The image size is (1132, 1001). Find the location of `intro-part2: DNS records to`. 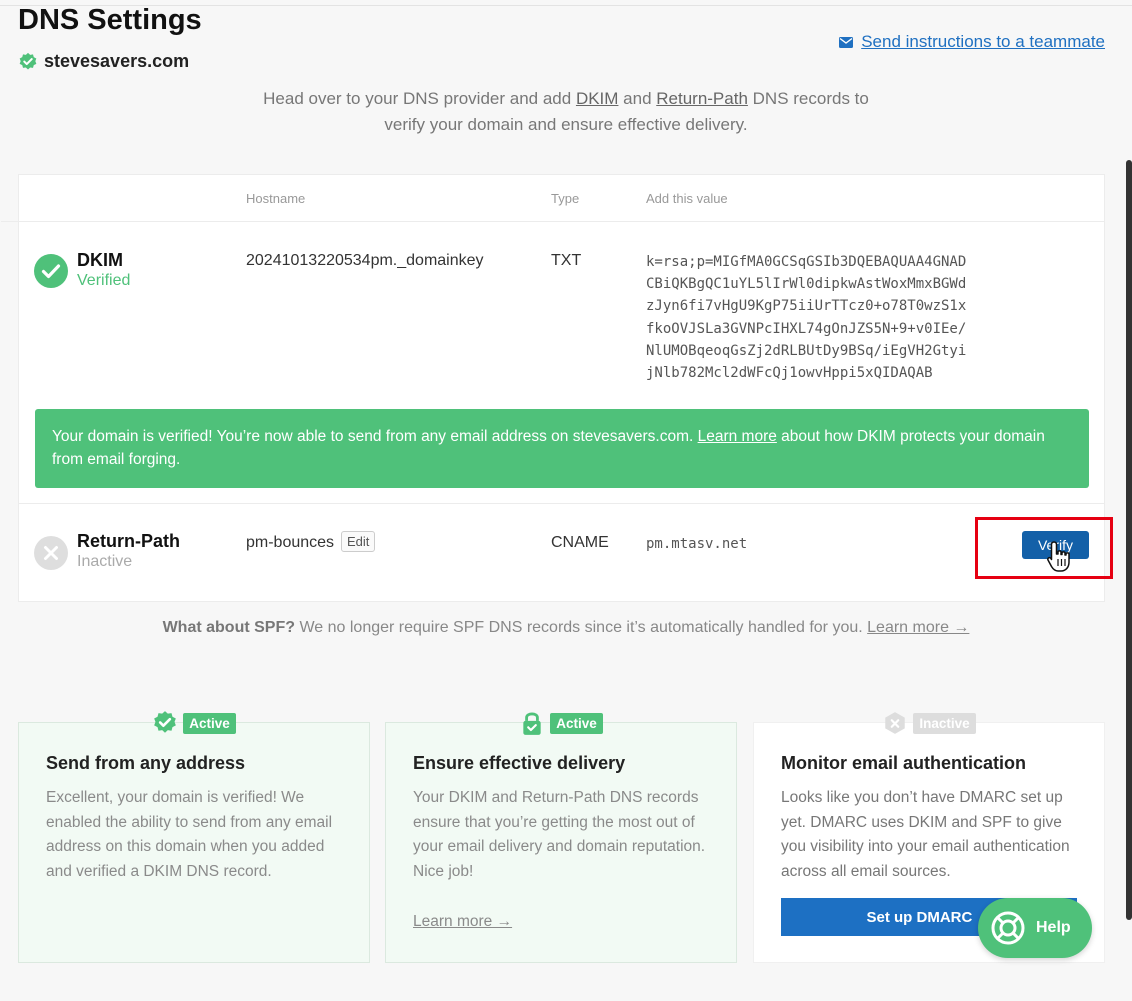

intro-part2: DNS records to is located at coordinates (808, 98).